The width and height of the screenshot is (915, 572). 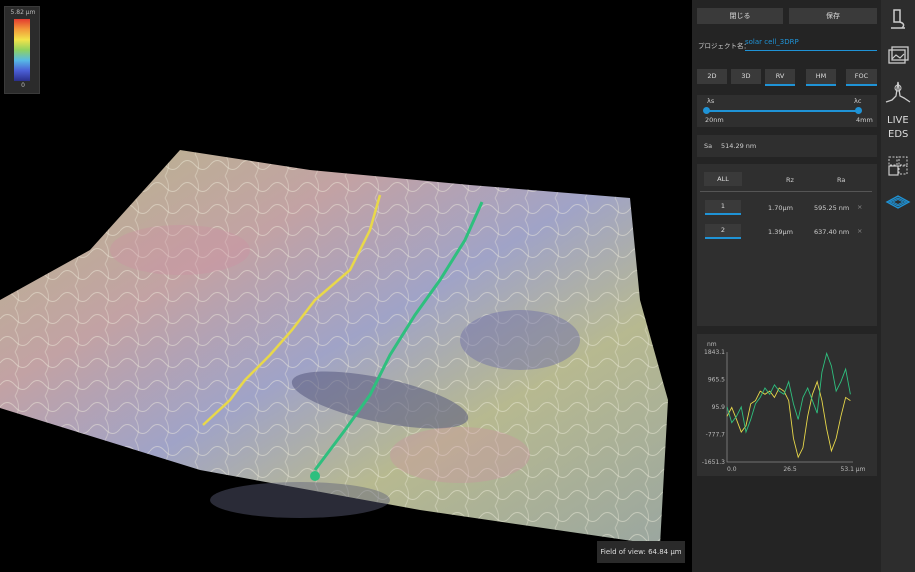 I want to click on rz-header: Rz, so click(x=790, y=180).